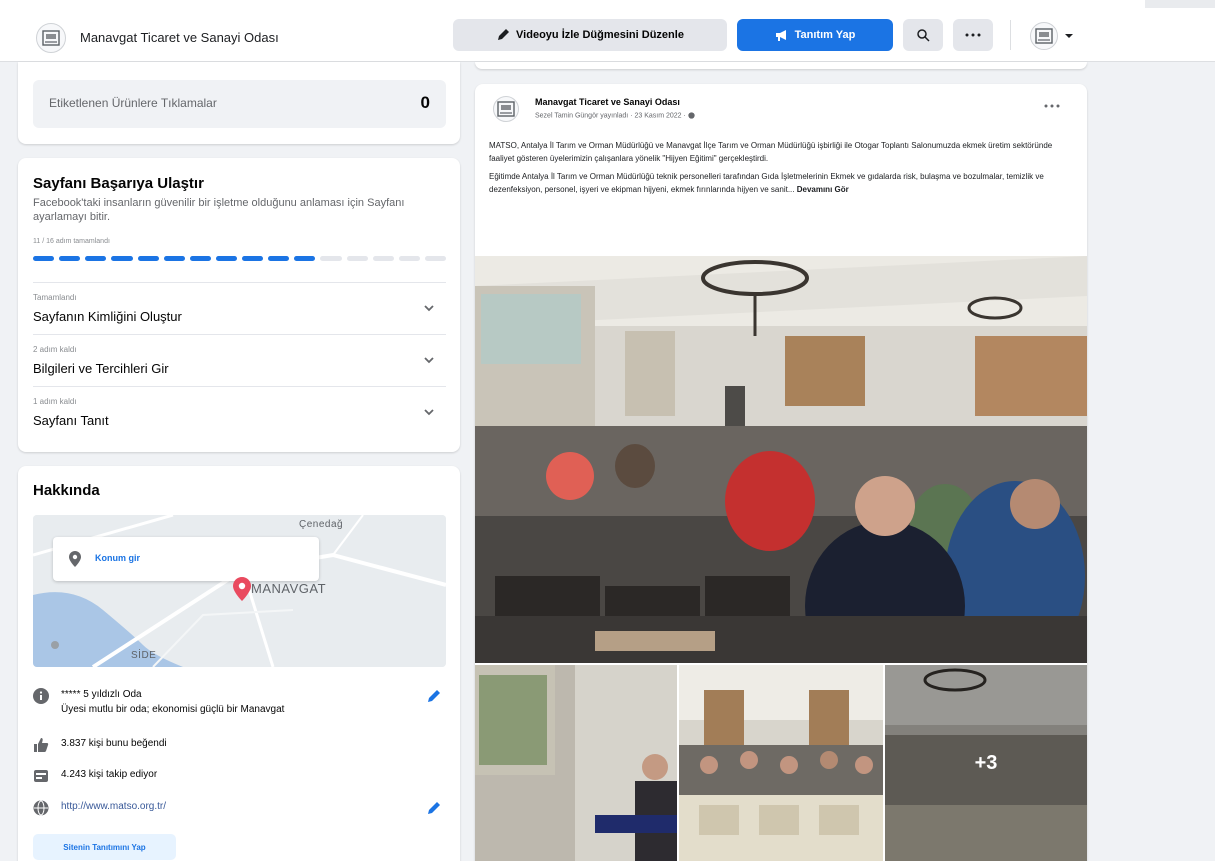  Describe the element at coordinates (55, 297) in the screenshot. I see `step-status: Tamamlandı` at that location.